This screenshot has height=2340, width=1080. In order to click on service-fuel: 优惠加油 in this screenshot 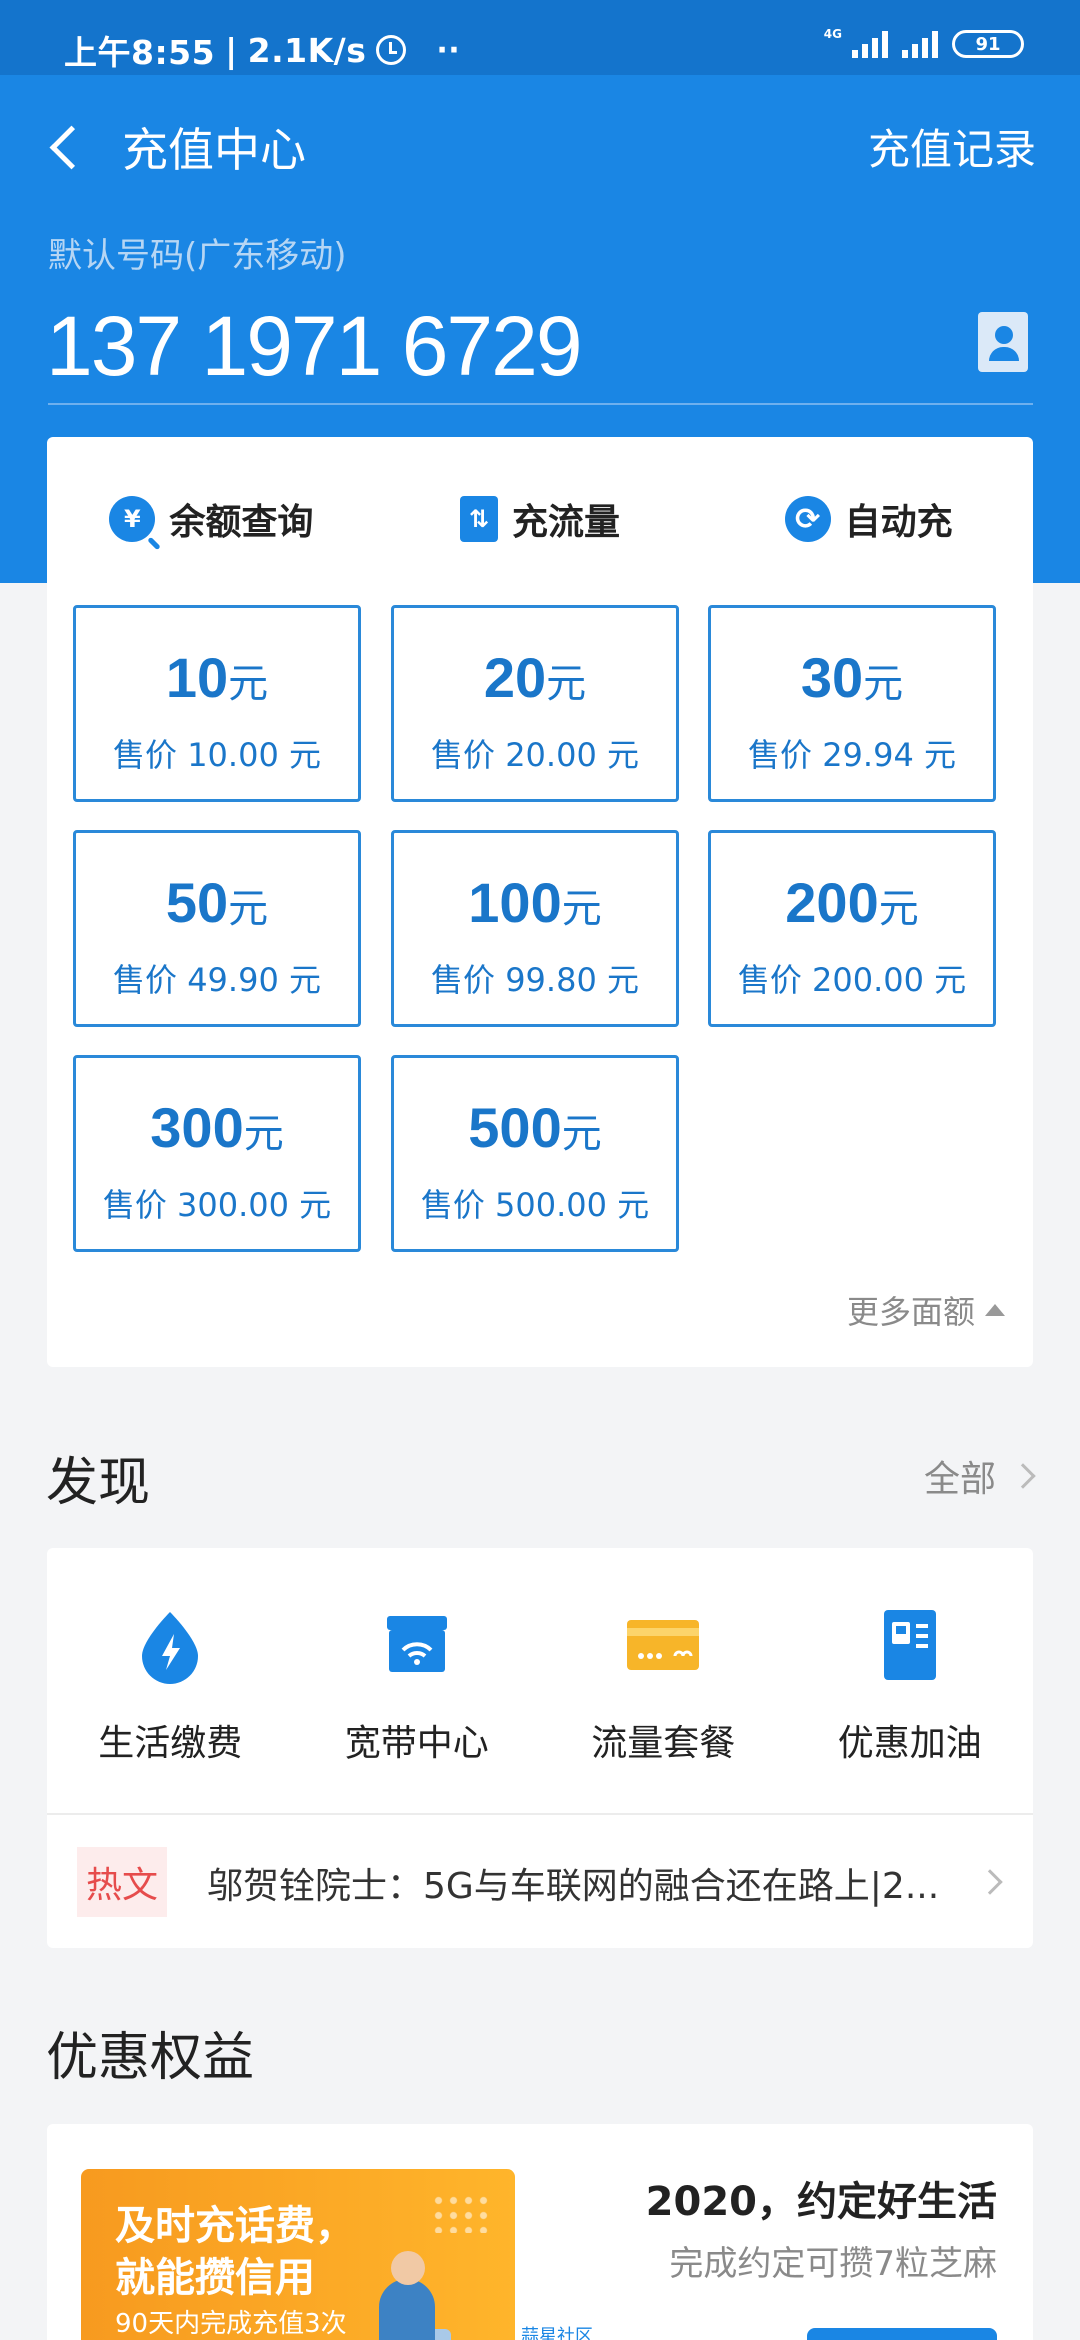, I will do `click(910, 1680)`.